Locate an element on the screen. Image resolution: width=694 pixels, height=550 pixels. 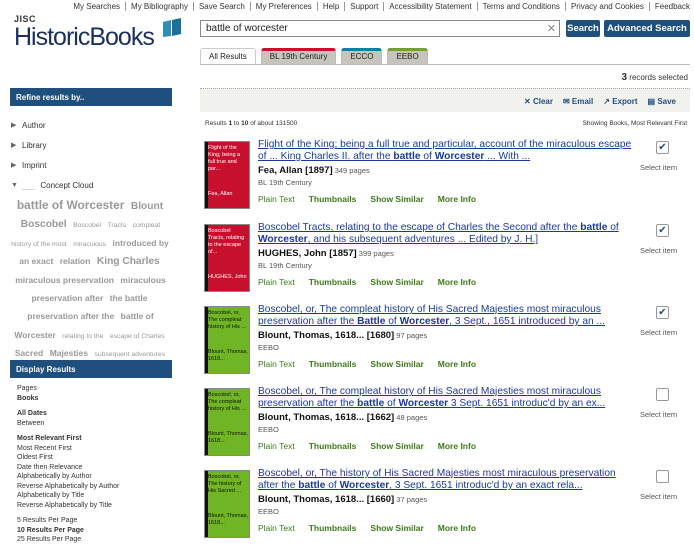
top-link: Accessibility Statement is located at coordinates (431, 6).